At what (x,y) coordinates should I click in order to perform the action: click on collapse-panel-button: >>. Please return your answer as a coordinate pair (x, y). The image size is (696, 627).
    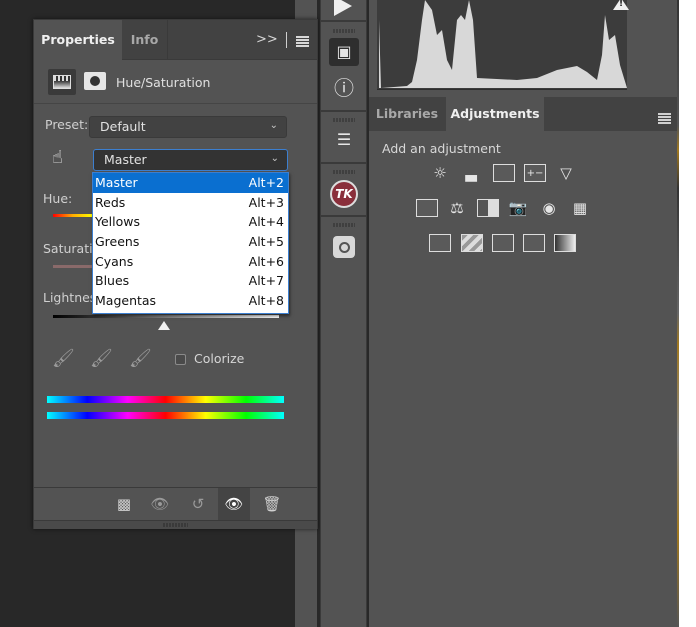
    Looking at the image, I should click on (267, 39).